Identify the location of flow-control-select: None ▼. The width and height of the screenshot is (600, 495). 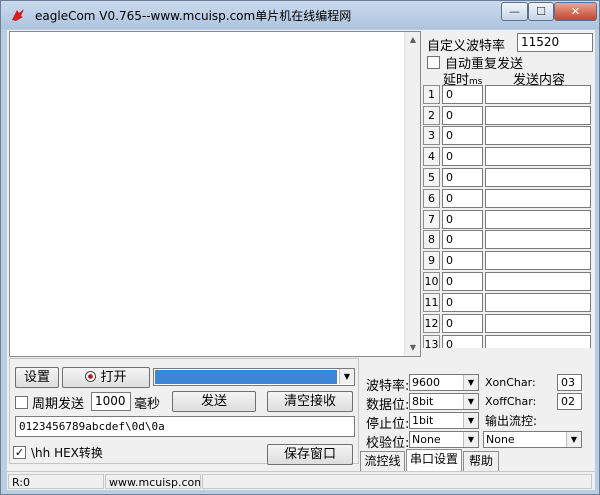
(532, 439).